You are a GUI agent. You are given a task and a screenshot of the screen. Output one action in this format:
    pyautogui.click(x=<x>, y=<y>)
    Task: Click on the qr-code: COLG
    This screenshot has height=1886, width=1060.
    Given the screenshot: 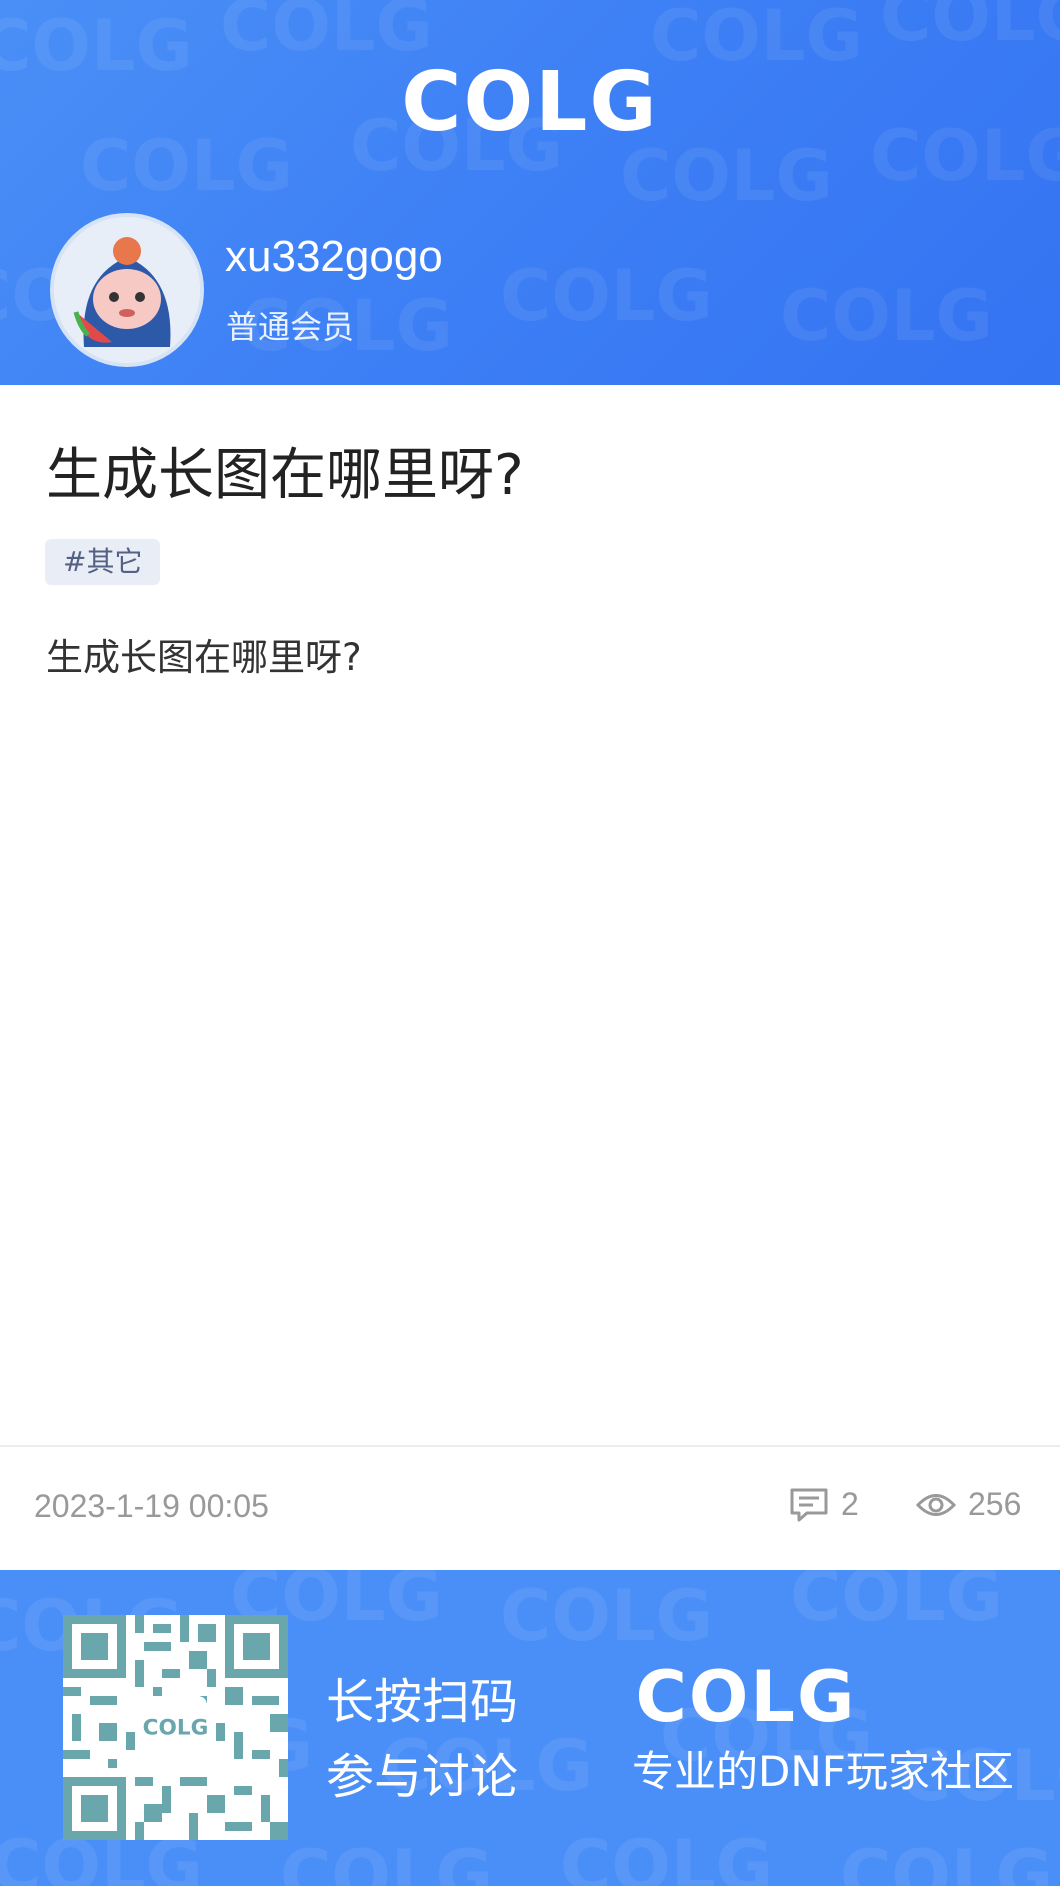 What is the action you would take?
    pyautogui.click(x=175, y=1727)
    